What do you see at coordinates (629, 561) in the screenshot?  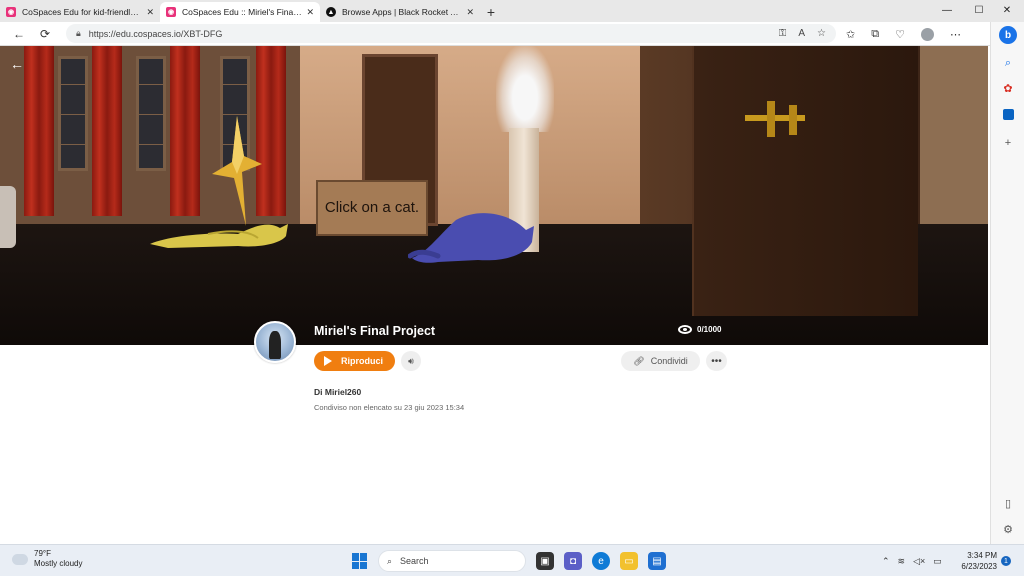 I see `file-explorer-icon: ▭` at bounding box center [629, 561].